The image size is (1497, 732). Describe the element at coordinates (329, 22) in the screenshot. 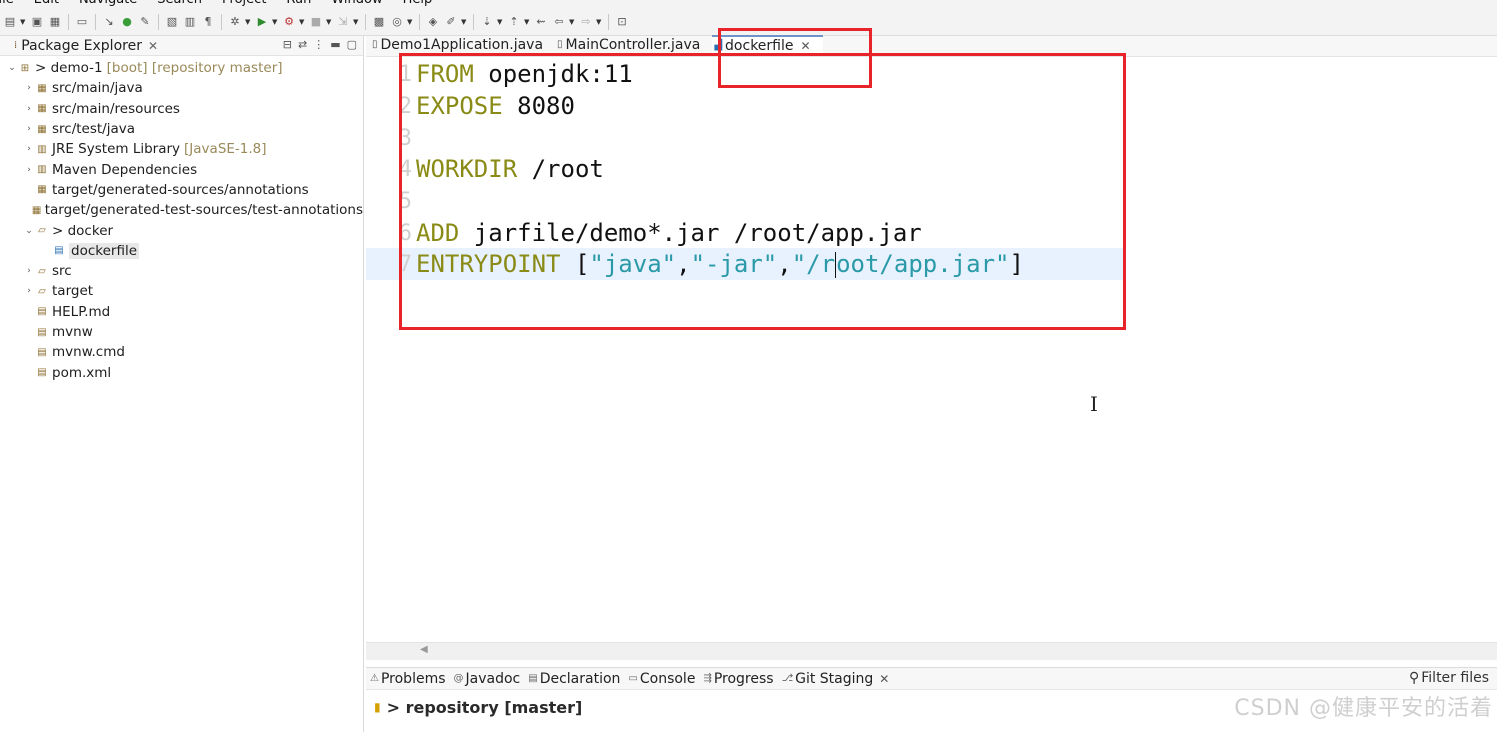

I see `stop-dropdown-icon: ▼` at that location.